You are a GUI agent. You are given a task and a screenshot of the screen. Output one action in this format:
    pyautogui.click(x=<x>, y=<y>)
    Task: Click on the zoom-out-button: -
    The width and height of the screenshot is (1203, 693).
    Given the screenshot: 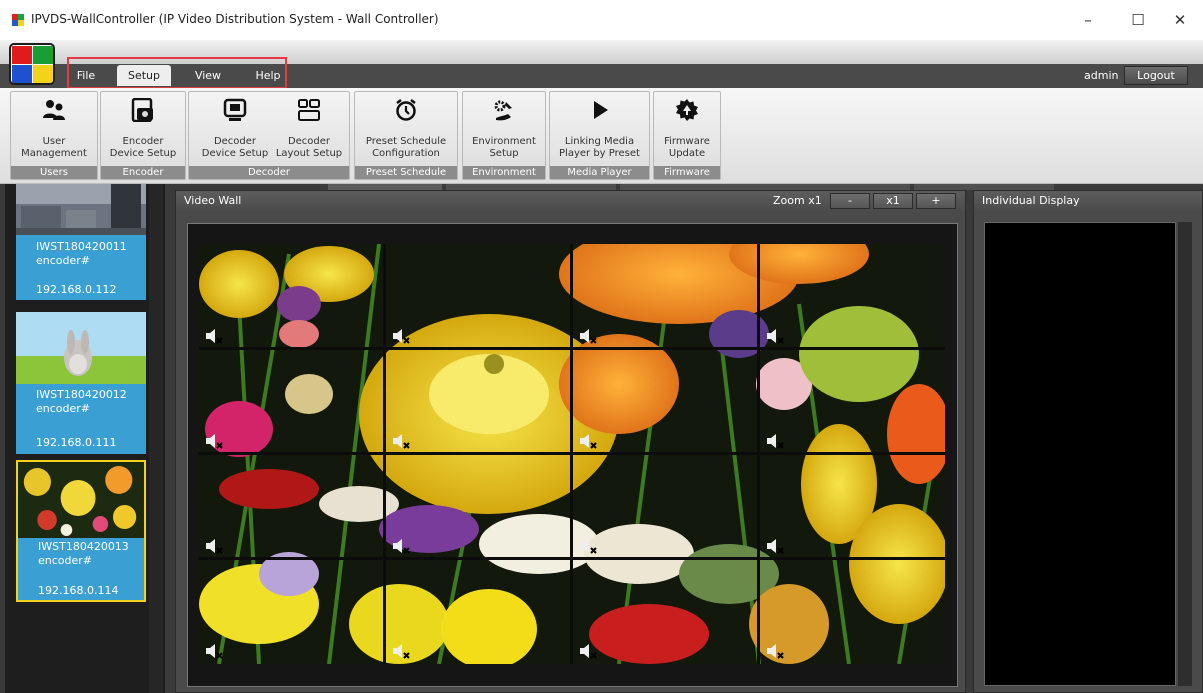 What is the action you would take?
    pyautogui.click(x=850, y=201)
    